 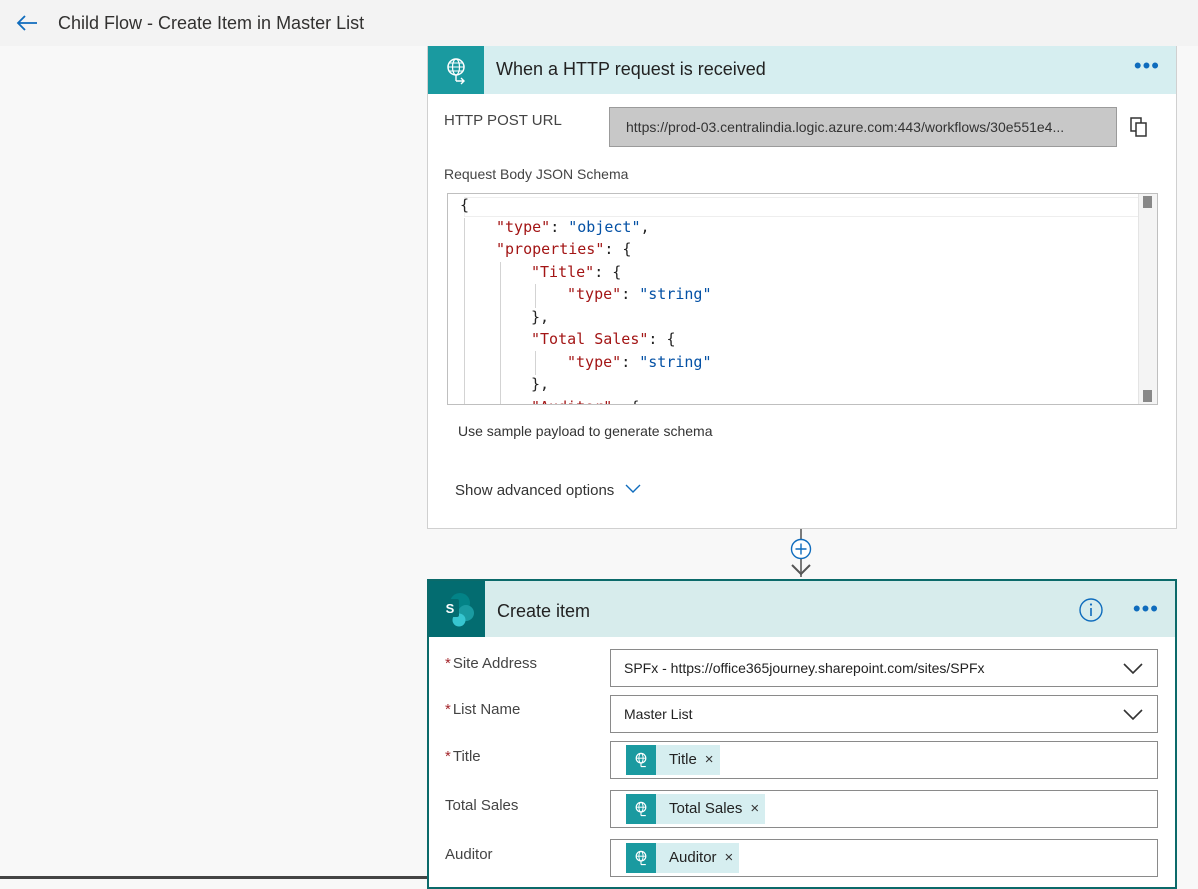 What do you see at coordinates (1147, 299) in the screenshot?
I see `editor-scrollbar` at bounding box center [1147, 299].